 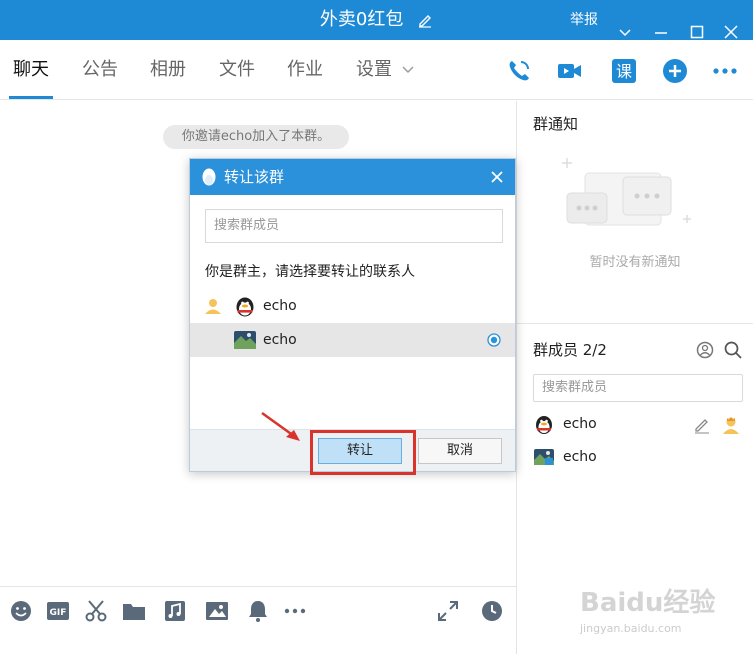 What do you see at coordinates (626, 192) in the screenshot?
I see `empty-notice-illustration-icon` at bounding box center [626, 192].